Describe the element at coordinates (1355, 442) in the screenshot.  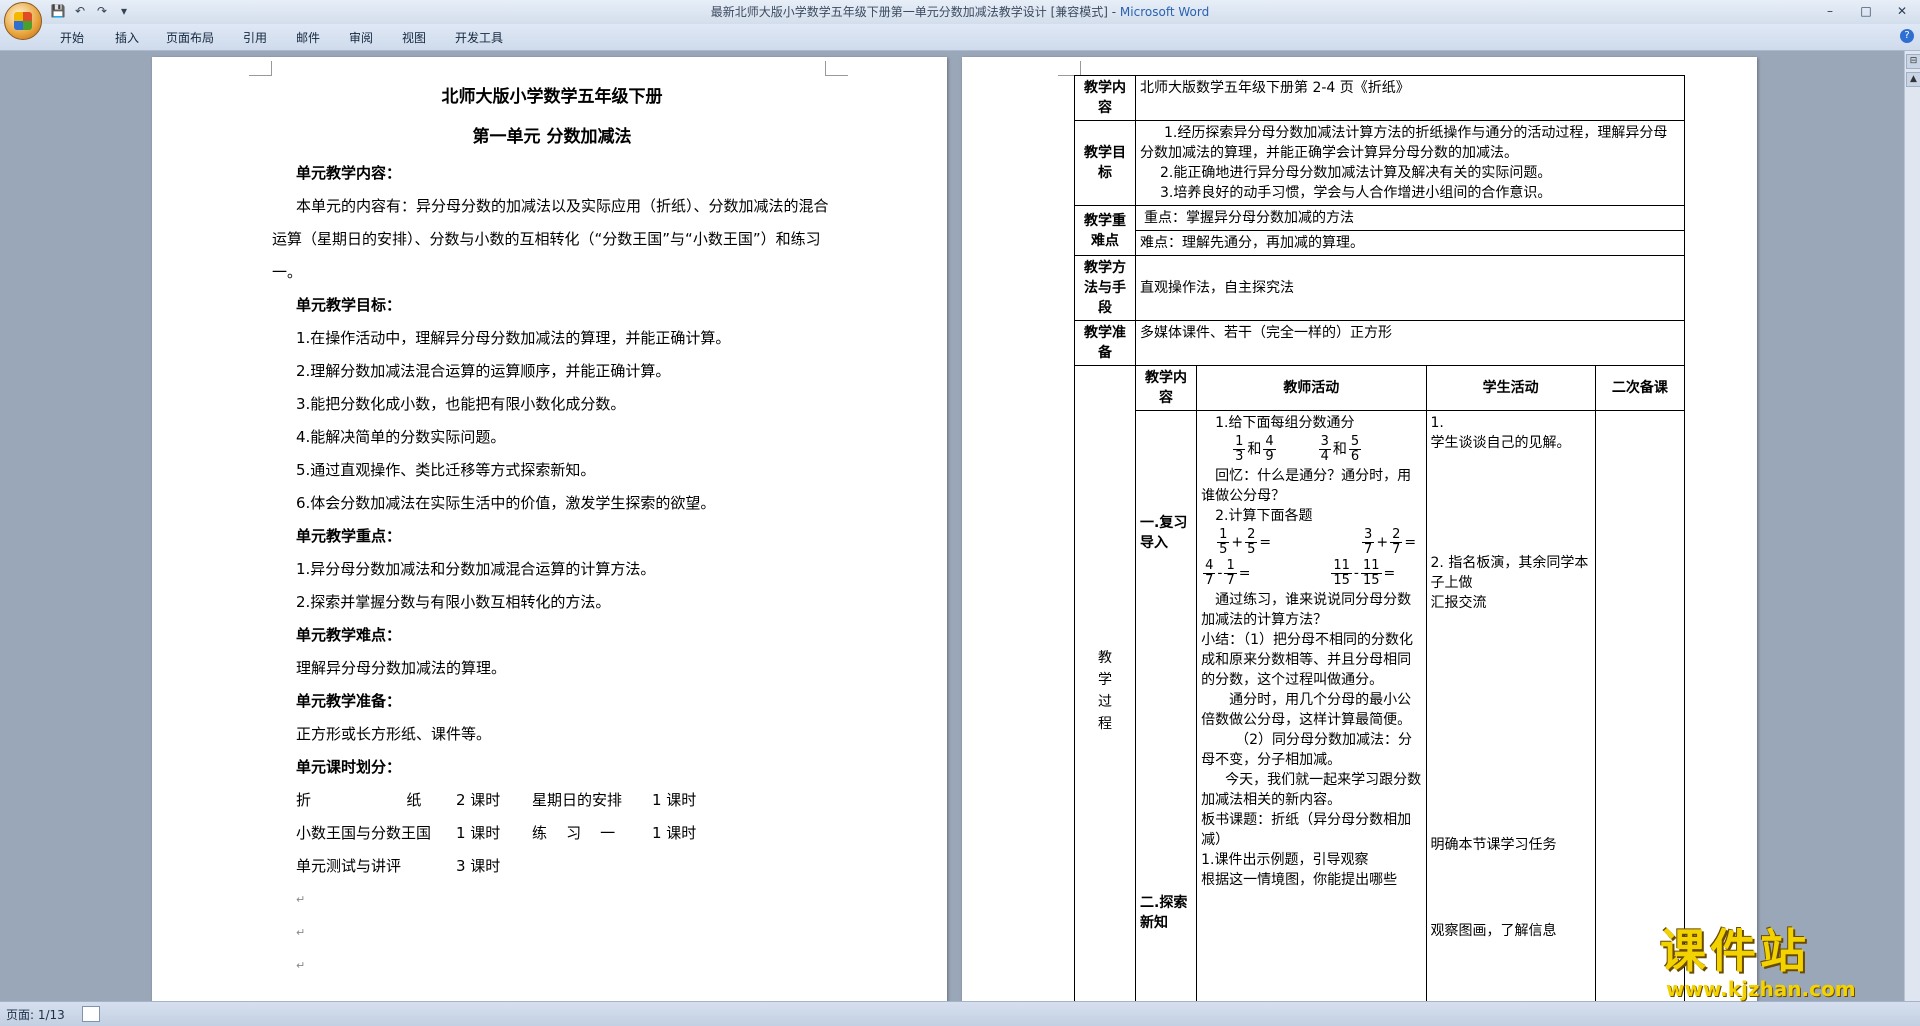
I see `numerator: 5` at that location.